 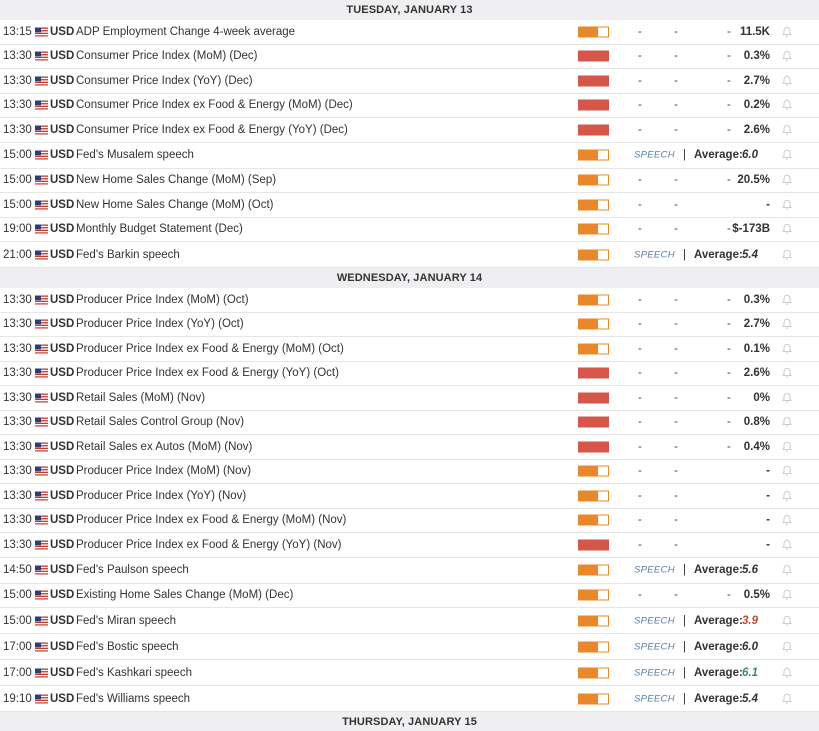 What do you see at coordinates (160, 324) in the screenshot?
I see `event-name: Producer Price Index (YoY) (Oct)` at bounding box center [160, 324].